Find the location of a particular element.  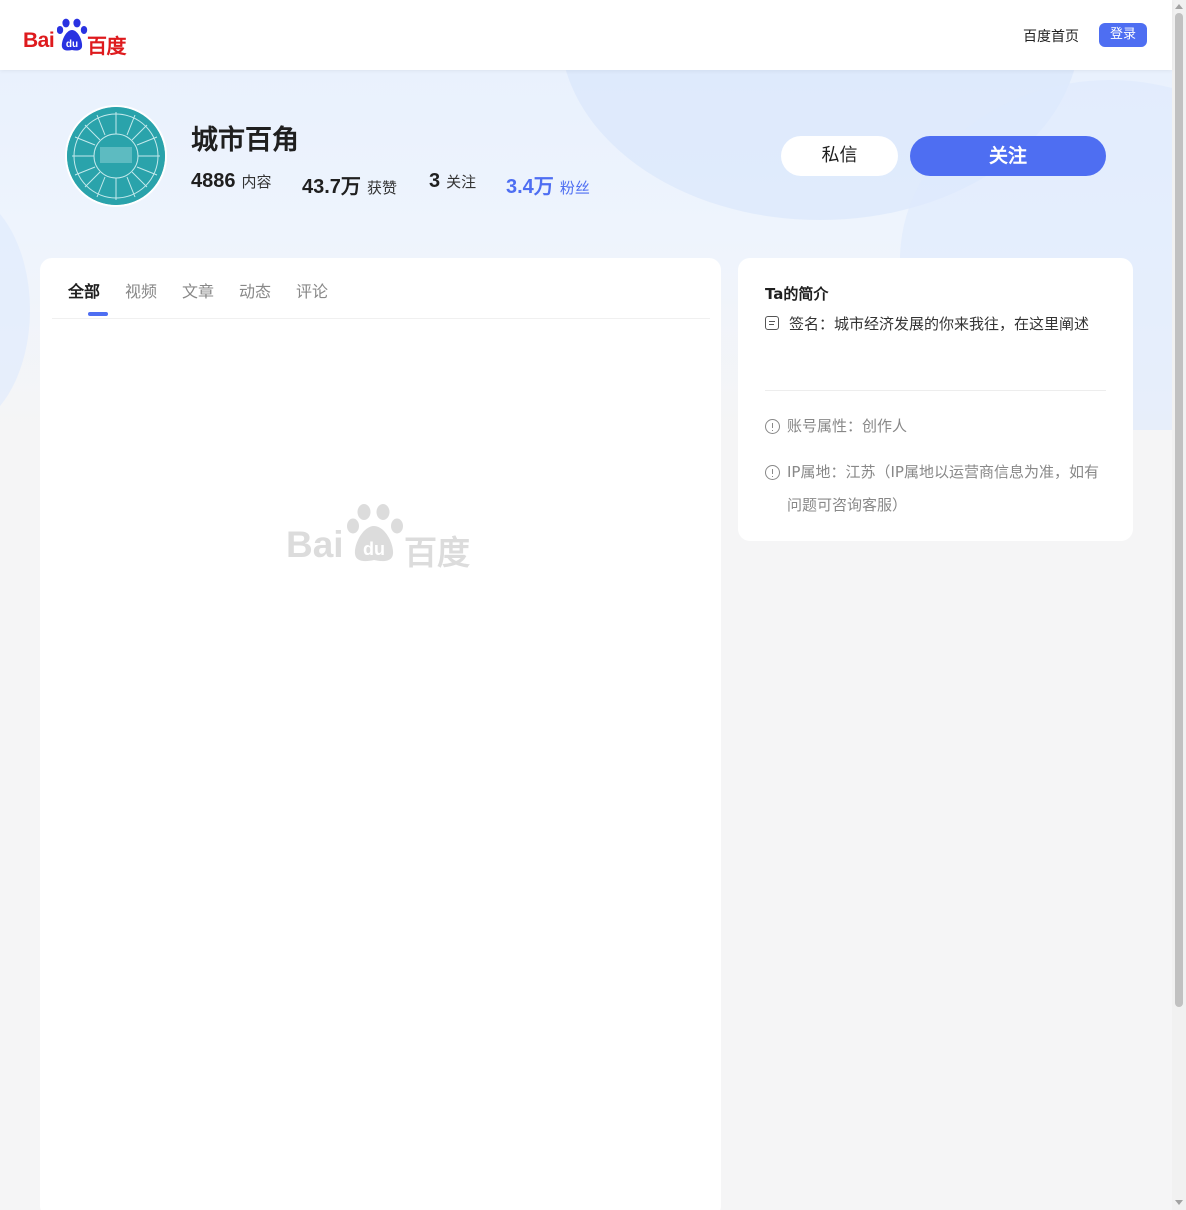

scroll-up-arrow-icon is located at coordinates (1179, 6).